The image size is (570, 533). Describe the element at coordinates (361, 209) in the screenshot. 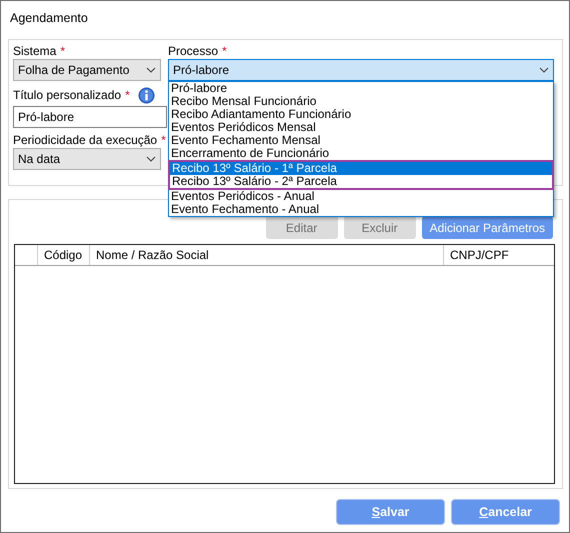

I see `dropdown-option: Evento Fechamento - Anual` at that location.